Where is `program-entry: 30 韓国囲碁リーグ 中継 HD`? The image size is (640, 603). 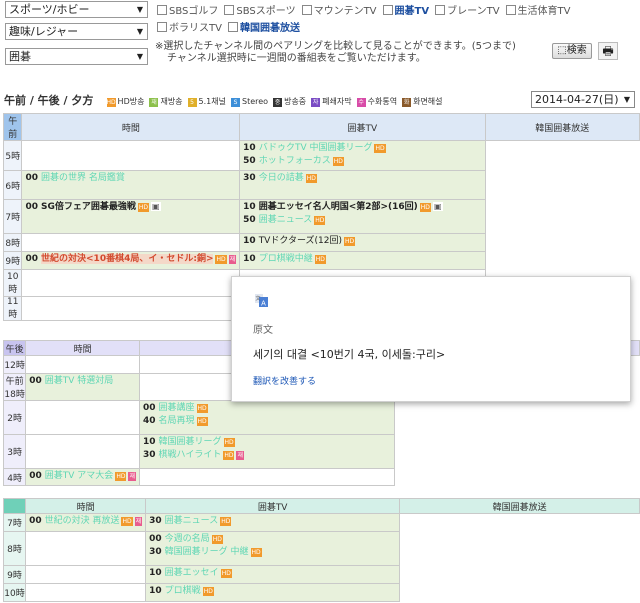
program-entry: 30 韓国囲碁リーグ 中継 HD is located at coordinates (272, 552).